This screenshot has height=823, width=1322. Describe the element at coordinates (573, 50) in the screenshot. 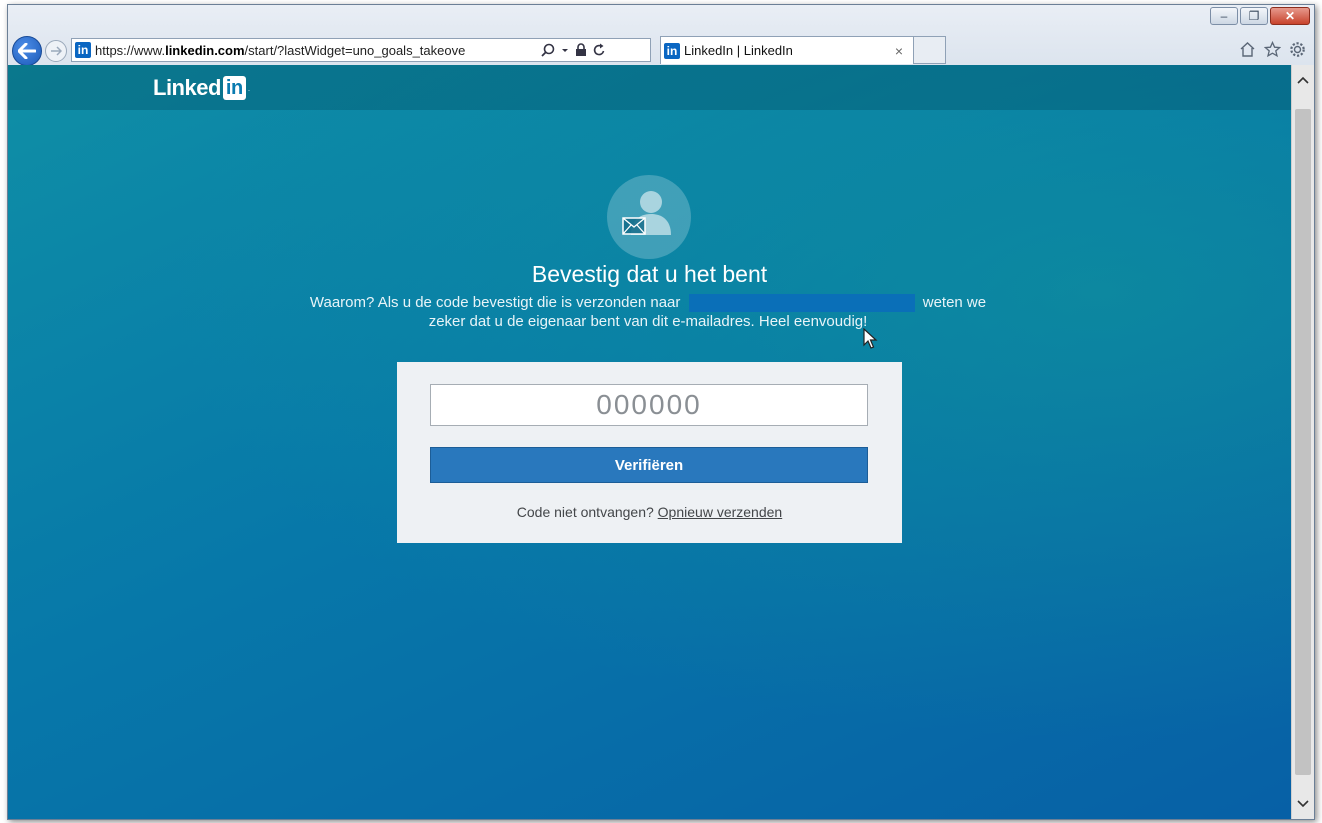

I see `address-icons` at that location.